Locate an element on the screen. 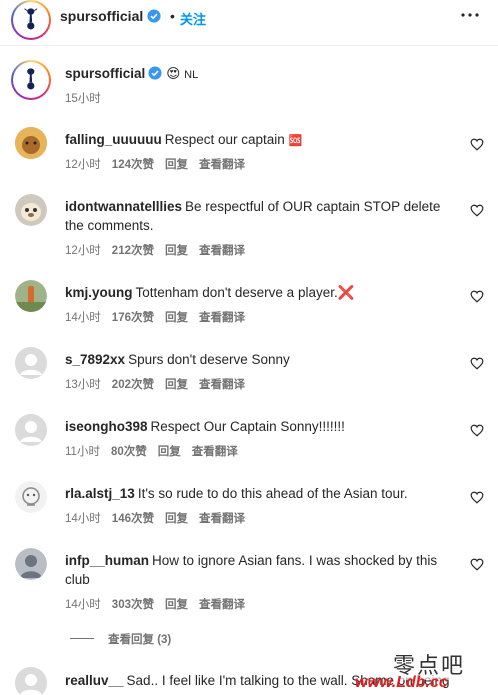 This screenshot has height=695, width=498. comment-username: s_7892xx is located at coordinates (95, 359).